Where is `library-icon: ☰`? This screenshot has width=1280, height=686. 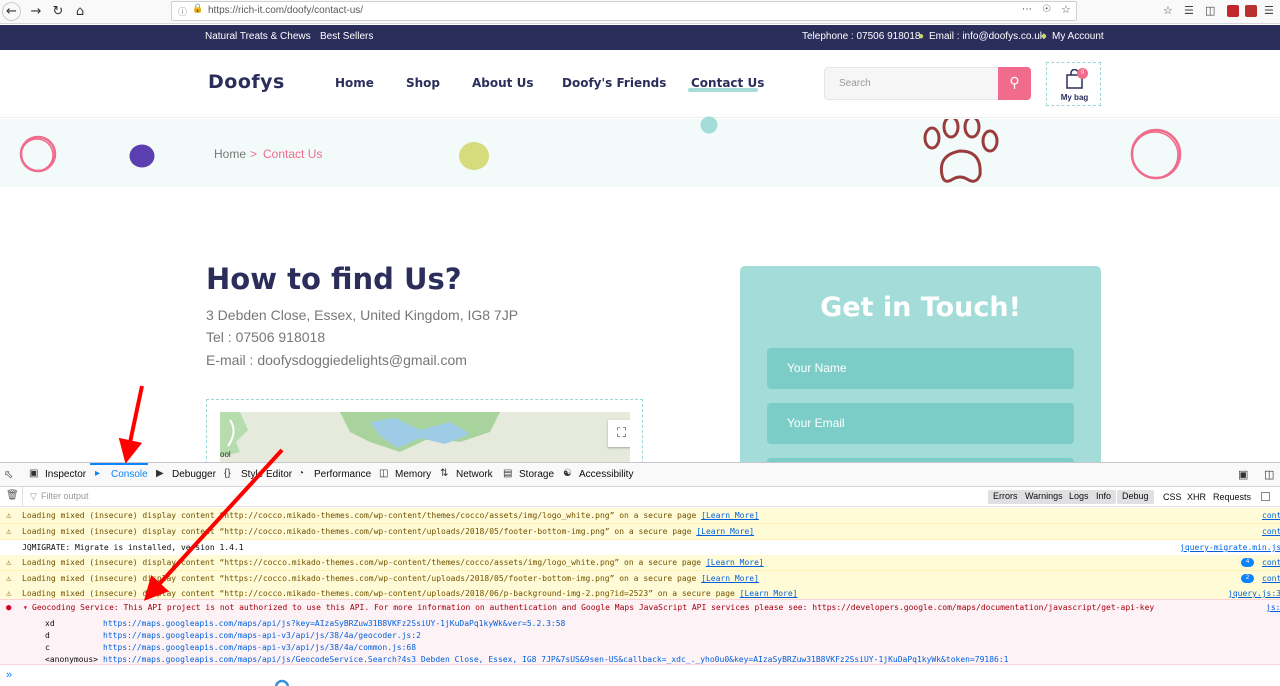
library-icon: ☰ is located at coordinates (1189, 10).